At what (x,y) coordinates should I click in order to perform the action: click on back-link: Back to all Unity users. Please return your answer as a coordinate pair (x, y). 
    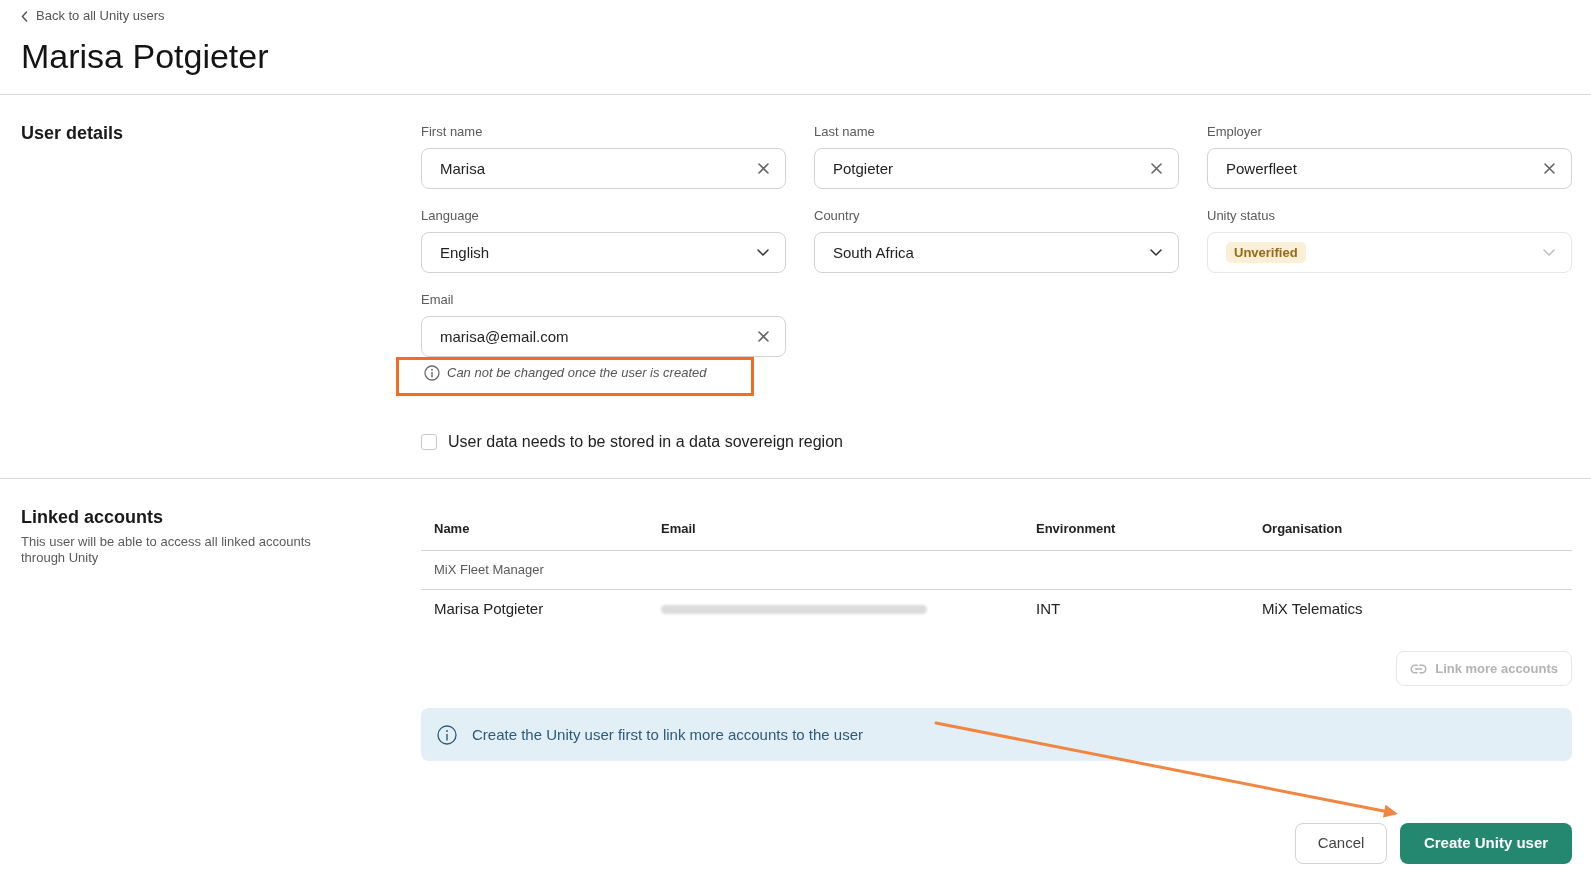
    Looking at the image, I should click on (93, 16).